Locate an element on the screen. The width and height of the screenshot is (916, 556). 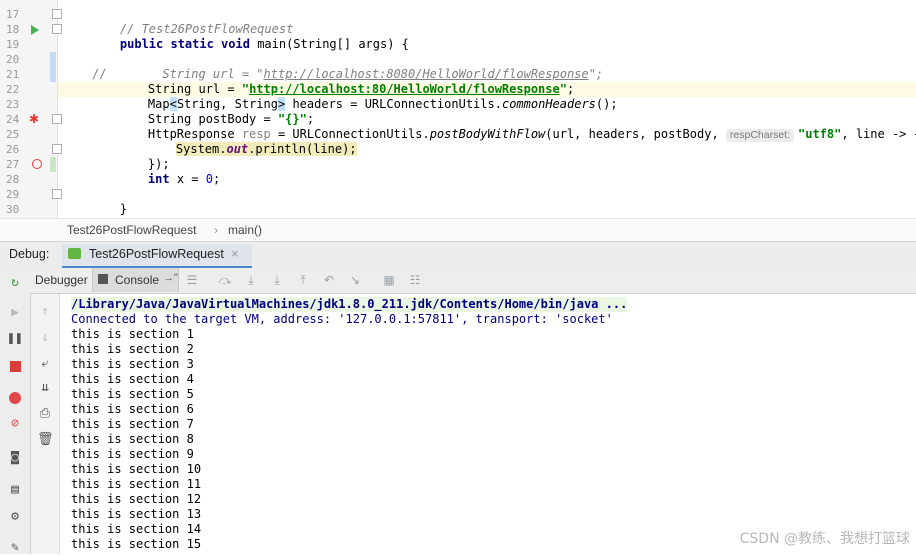
tab-console-suffix: →" is located at coordinates (170, 278).